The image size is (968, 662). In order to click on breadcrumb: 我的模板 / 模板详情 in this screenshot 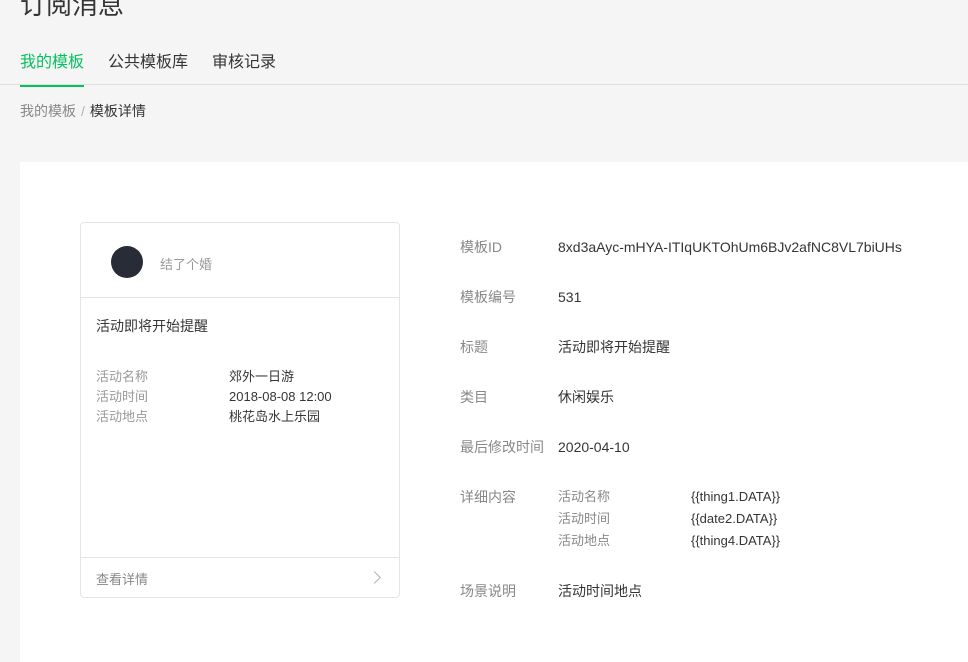, I will do `click(83, 111)`.